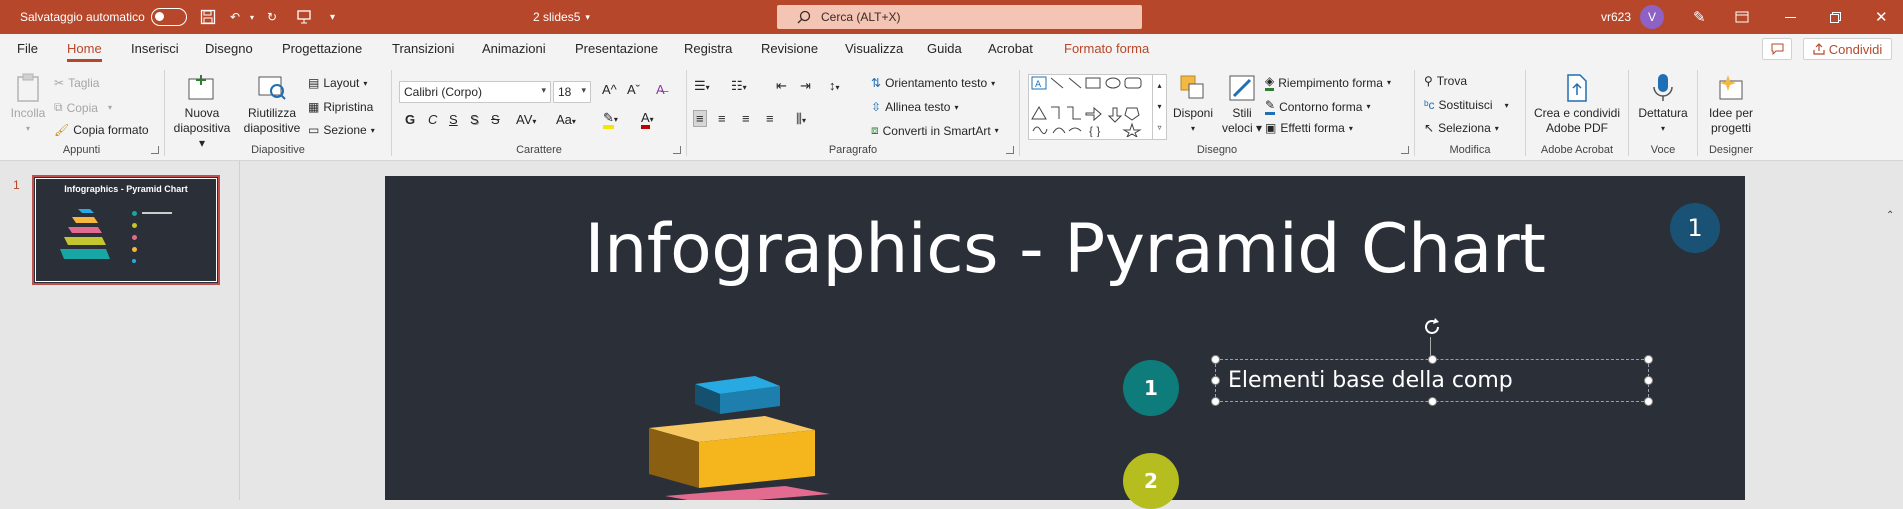 Image resolution: width=1903 pixels, height=509 pixels. Describe the element at coordinates (410, 119) in the screenshot. I see `bold-button: G` at that location.